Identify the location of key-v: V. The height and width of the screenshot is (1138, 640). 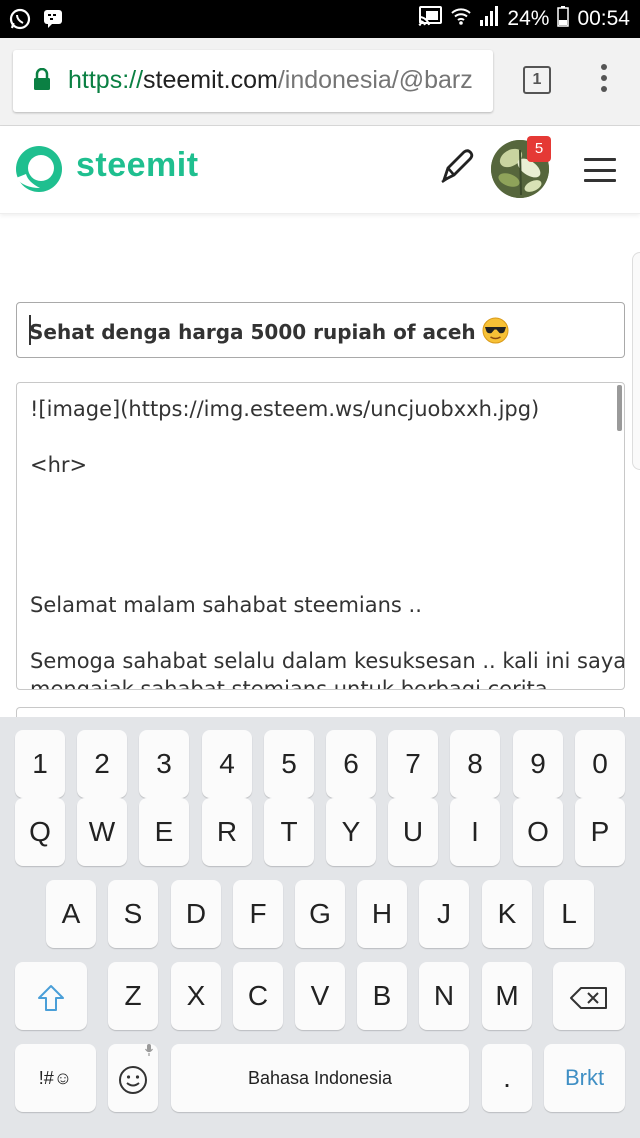
(320, 996).